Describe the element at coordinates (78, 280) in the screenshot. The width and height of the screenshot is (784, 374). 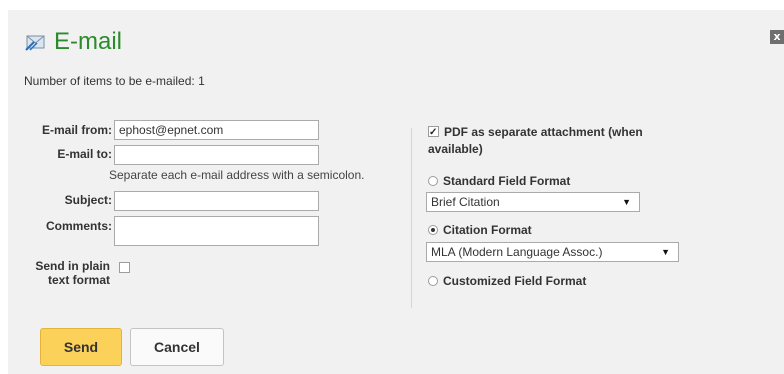
I see `plain-text-label-line2: text format` at that location.